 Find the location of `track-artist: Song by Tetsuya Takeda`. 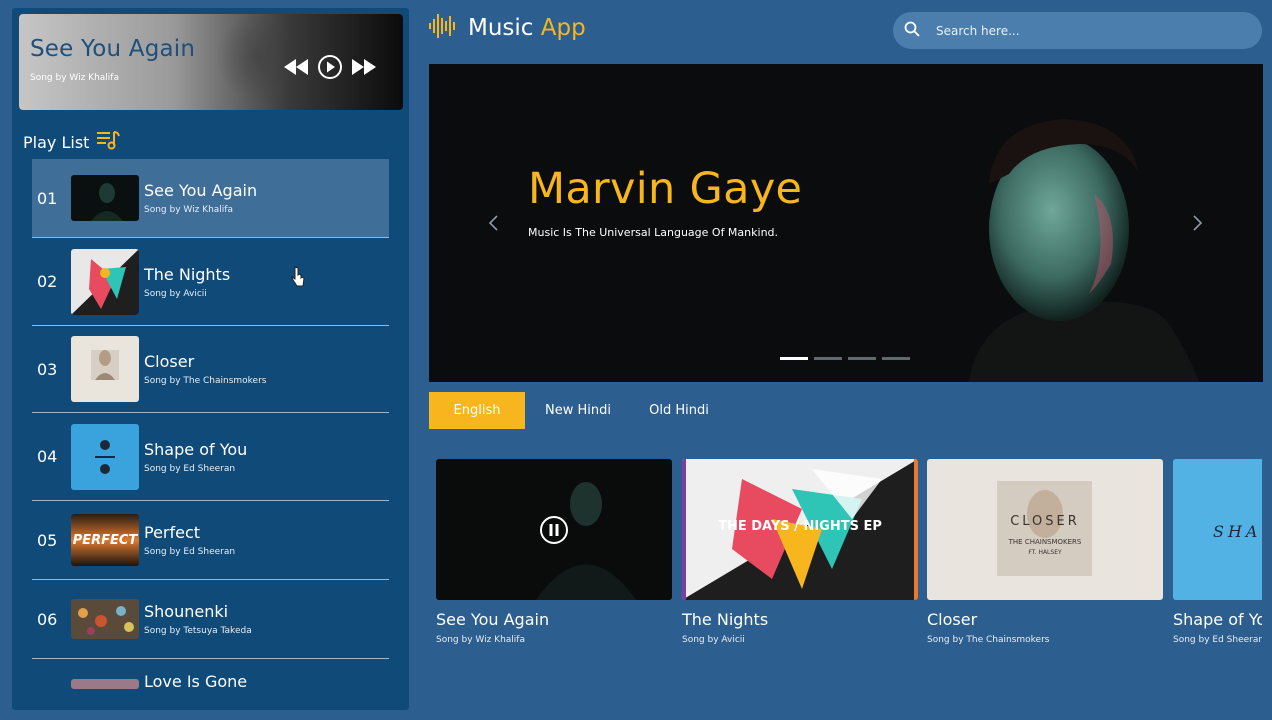

track-artist: Song by Tetsuya Takeda is located at coordinates (198, 631).